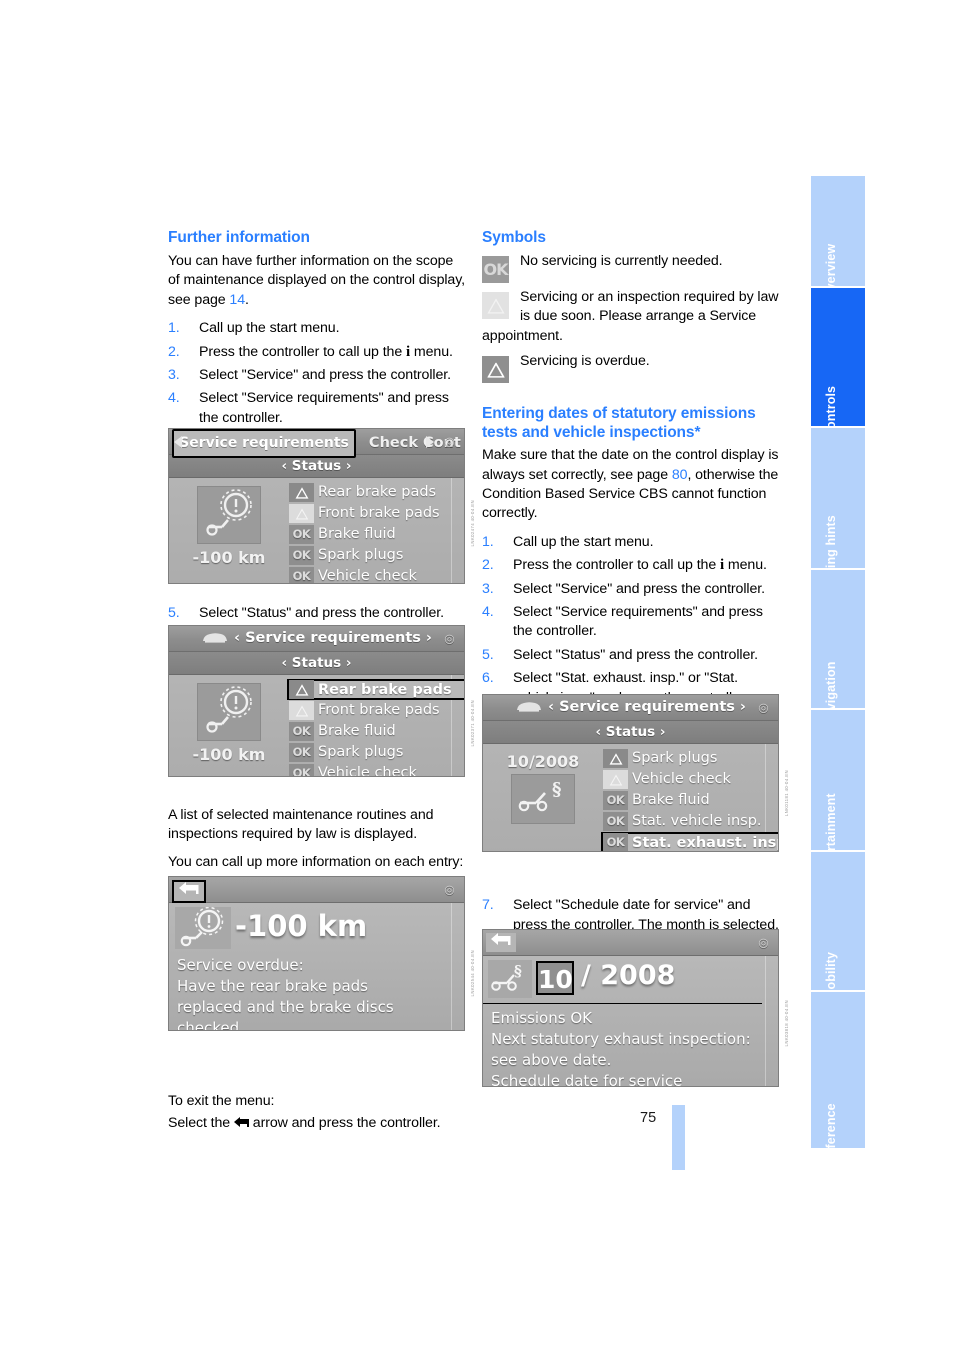  Describe the element at coordinates (838, 926) in the screenshot. I see `sidebar-item-mobility: Mobility` at that location.